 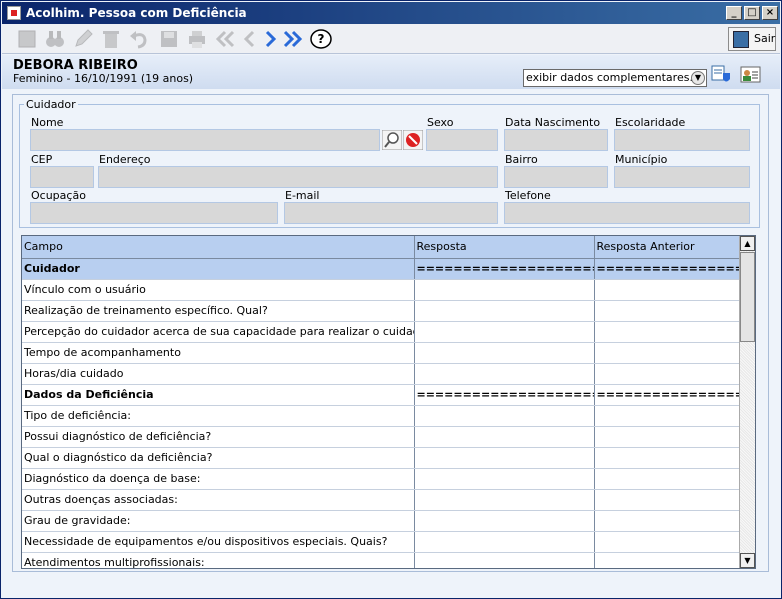 What do you see at coordinates (218, 395) in the screenshot?
I see `cell-campo: Dados da Deficiência` at bounding box center [218, 395].